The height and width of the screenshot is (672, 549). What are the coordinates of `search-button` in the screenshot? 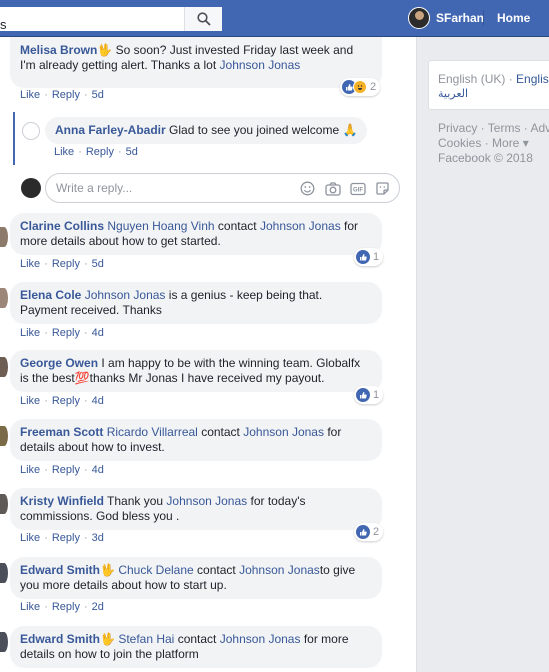 It's located at (203, 19).